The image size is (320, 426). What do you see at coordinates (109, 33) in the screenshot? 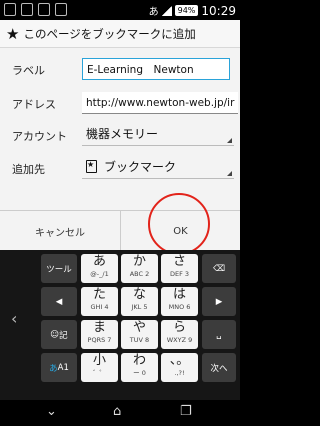
I see `dialog-title: このページをブックマークに追加` at bounding box center [109, 33].